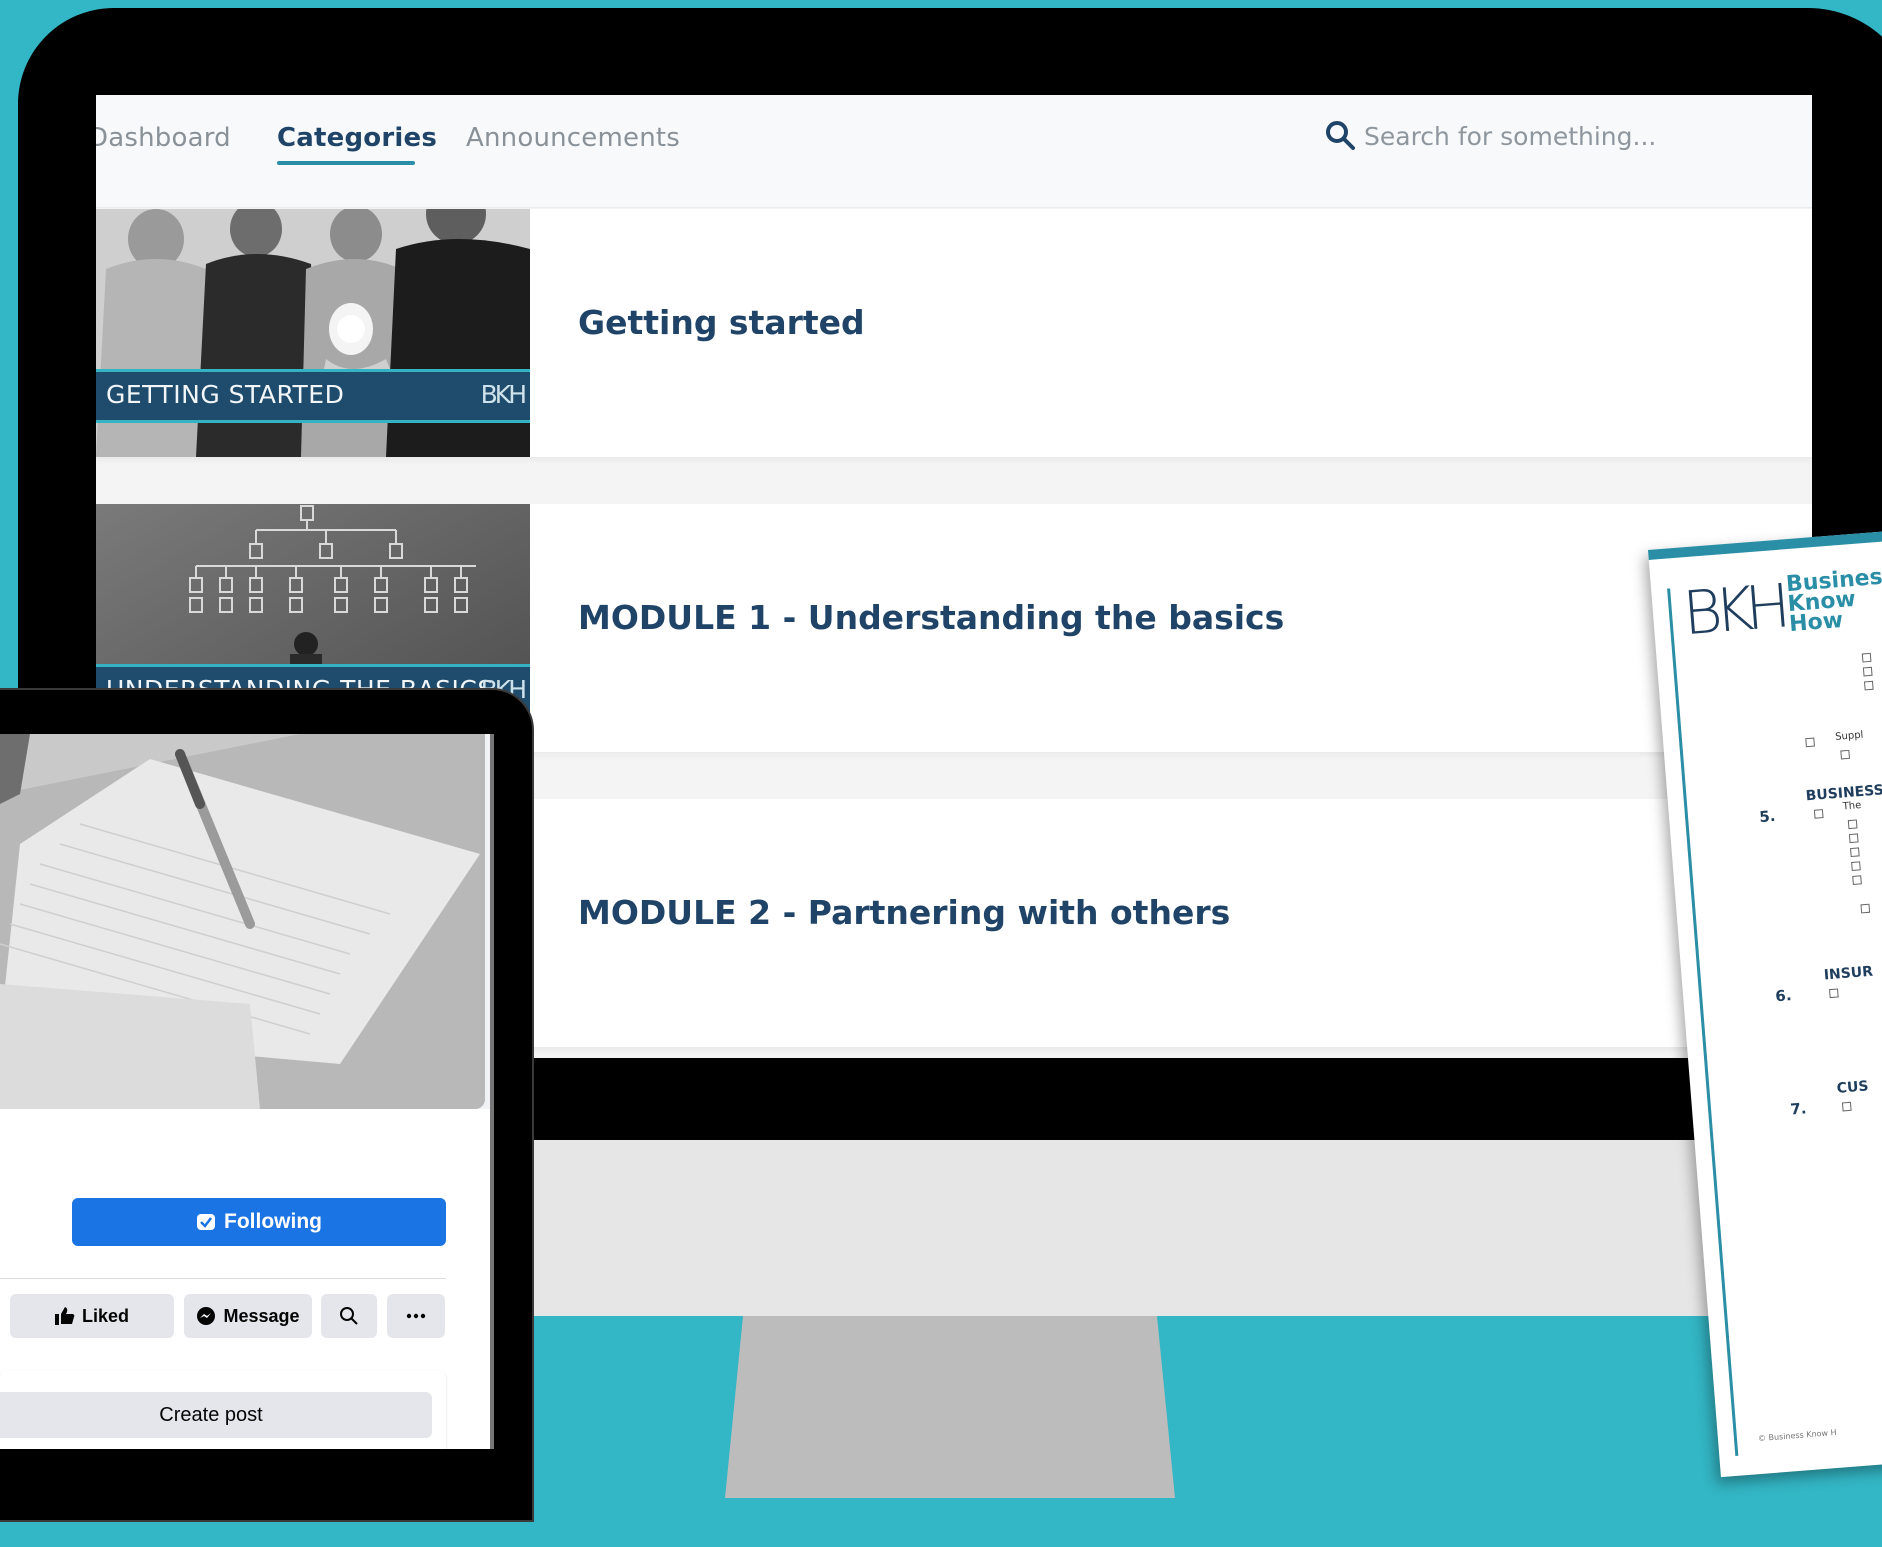  I want to click on document-snippet: The, so click(1852, 806).